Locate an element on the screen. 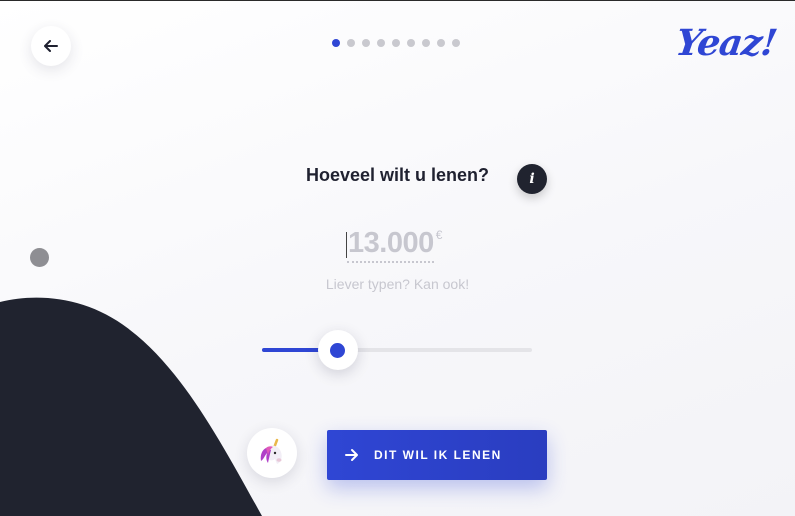 The width and height of the screenshot is (795, 516). side-indicator-dot is located at coordinates (39, 257).